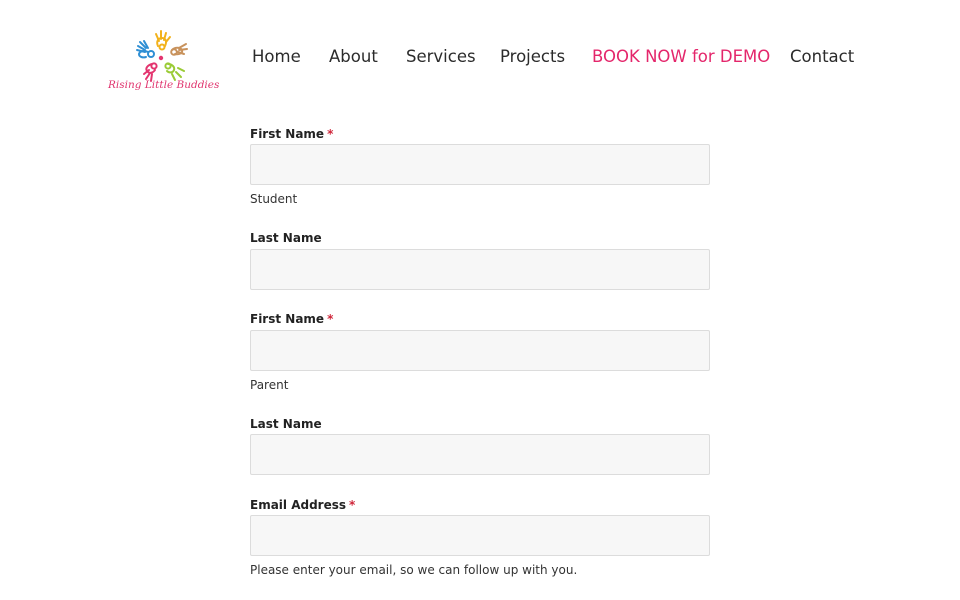  Describe the element at coordinates (532, 57) in the screenshot. I see `nav-projects: Projects` at that location.